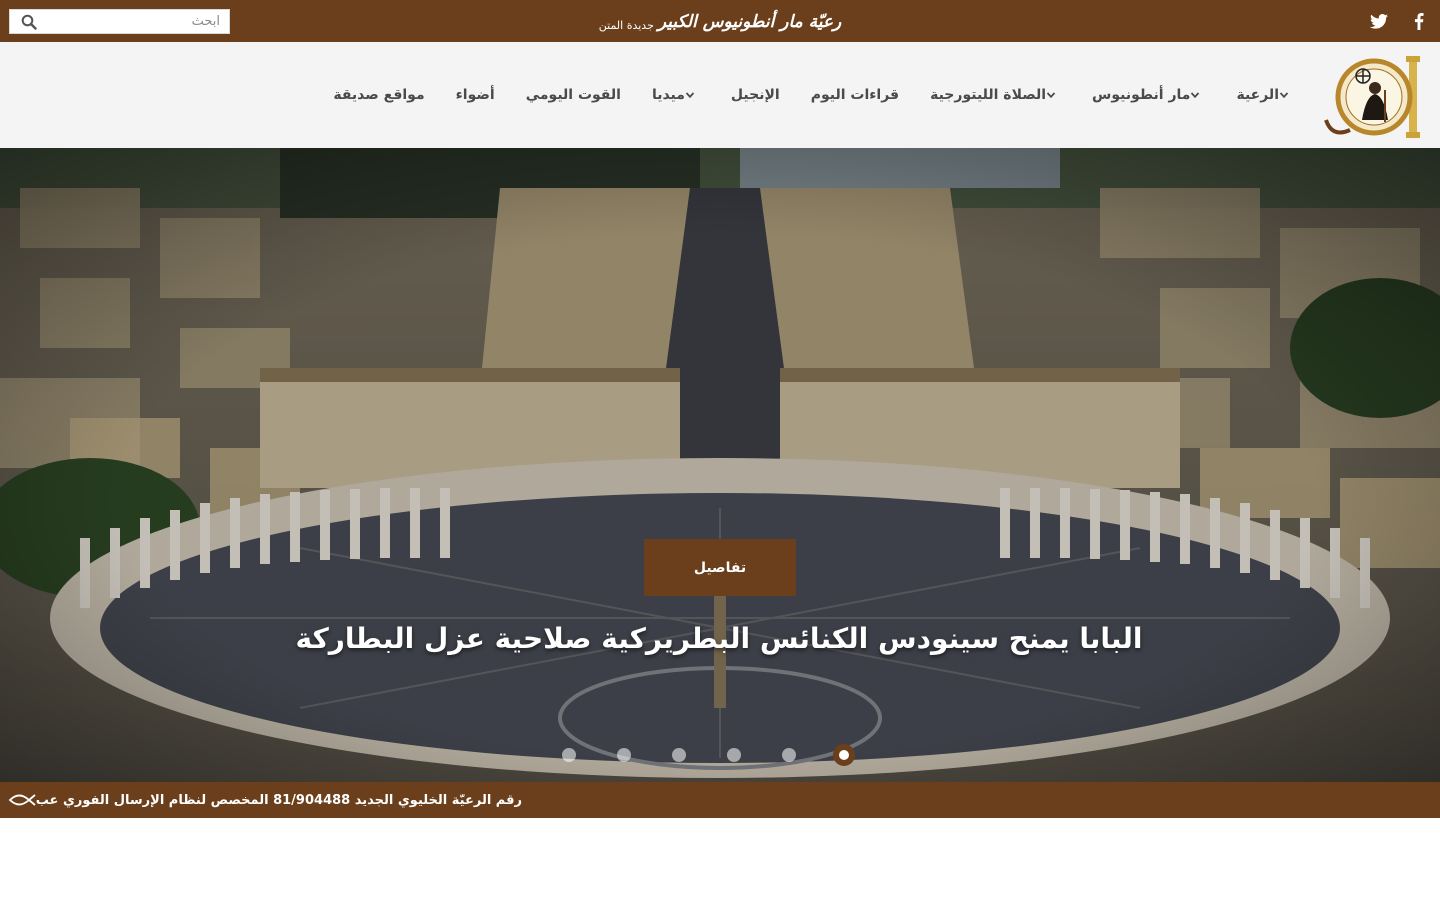 The image size is (1440, 900). I want to click on site-brand: رعيّة مار أنطونيوس الكبير جديدة المتن, so click(720, 22).